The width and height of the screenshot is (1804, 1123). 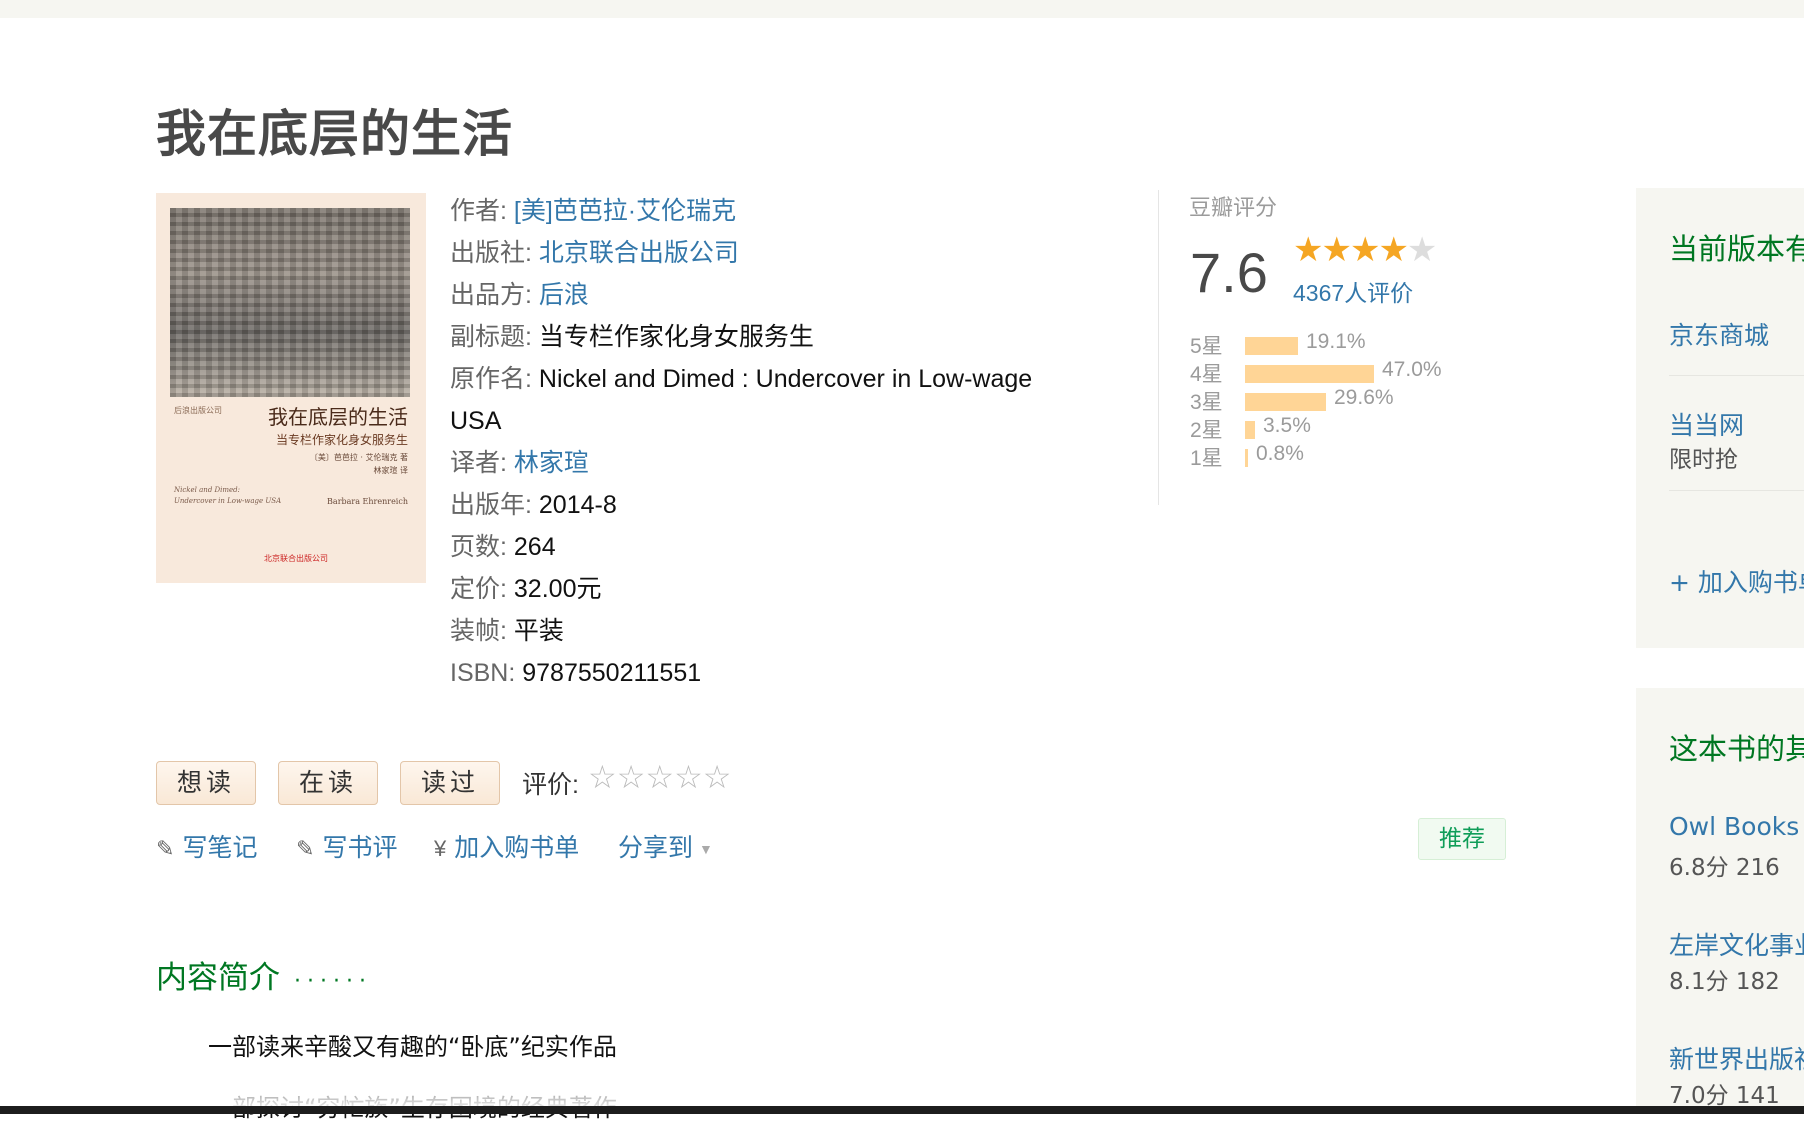 I want to click on cover-publisher-mark: 后浪出版公司, so click(x=198, y=410).